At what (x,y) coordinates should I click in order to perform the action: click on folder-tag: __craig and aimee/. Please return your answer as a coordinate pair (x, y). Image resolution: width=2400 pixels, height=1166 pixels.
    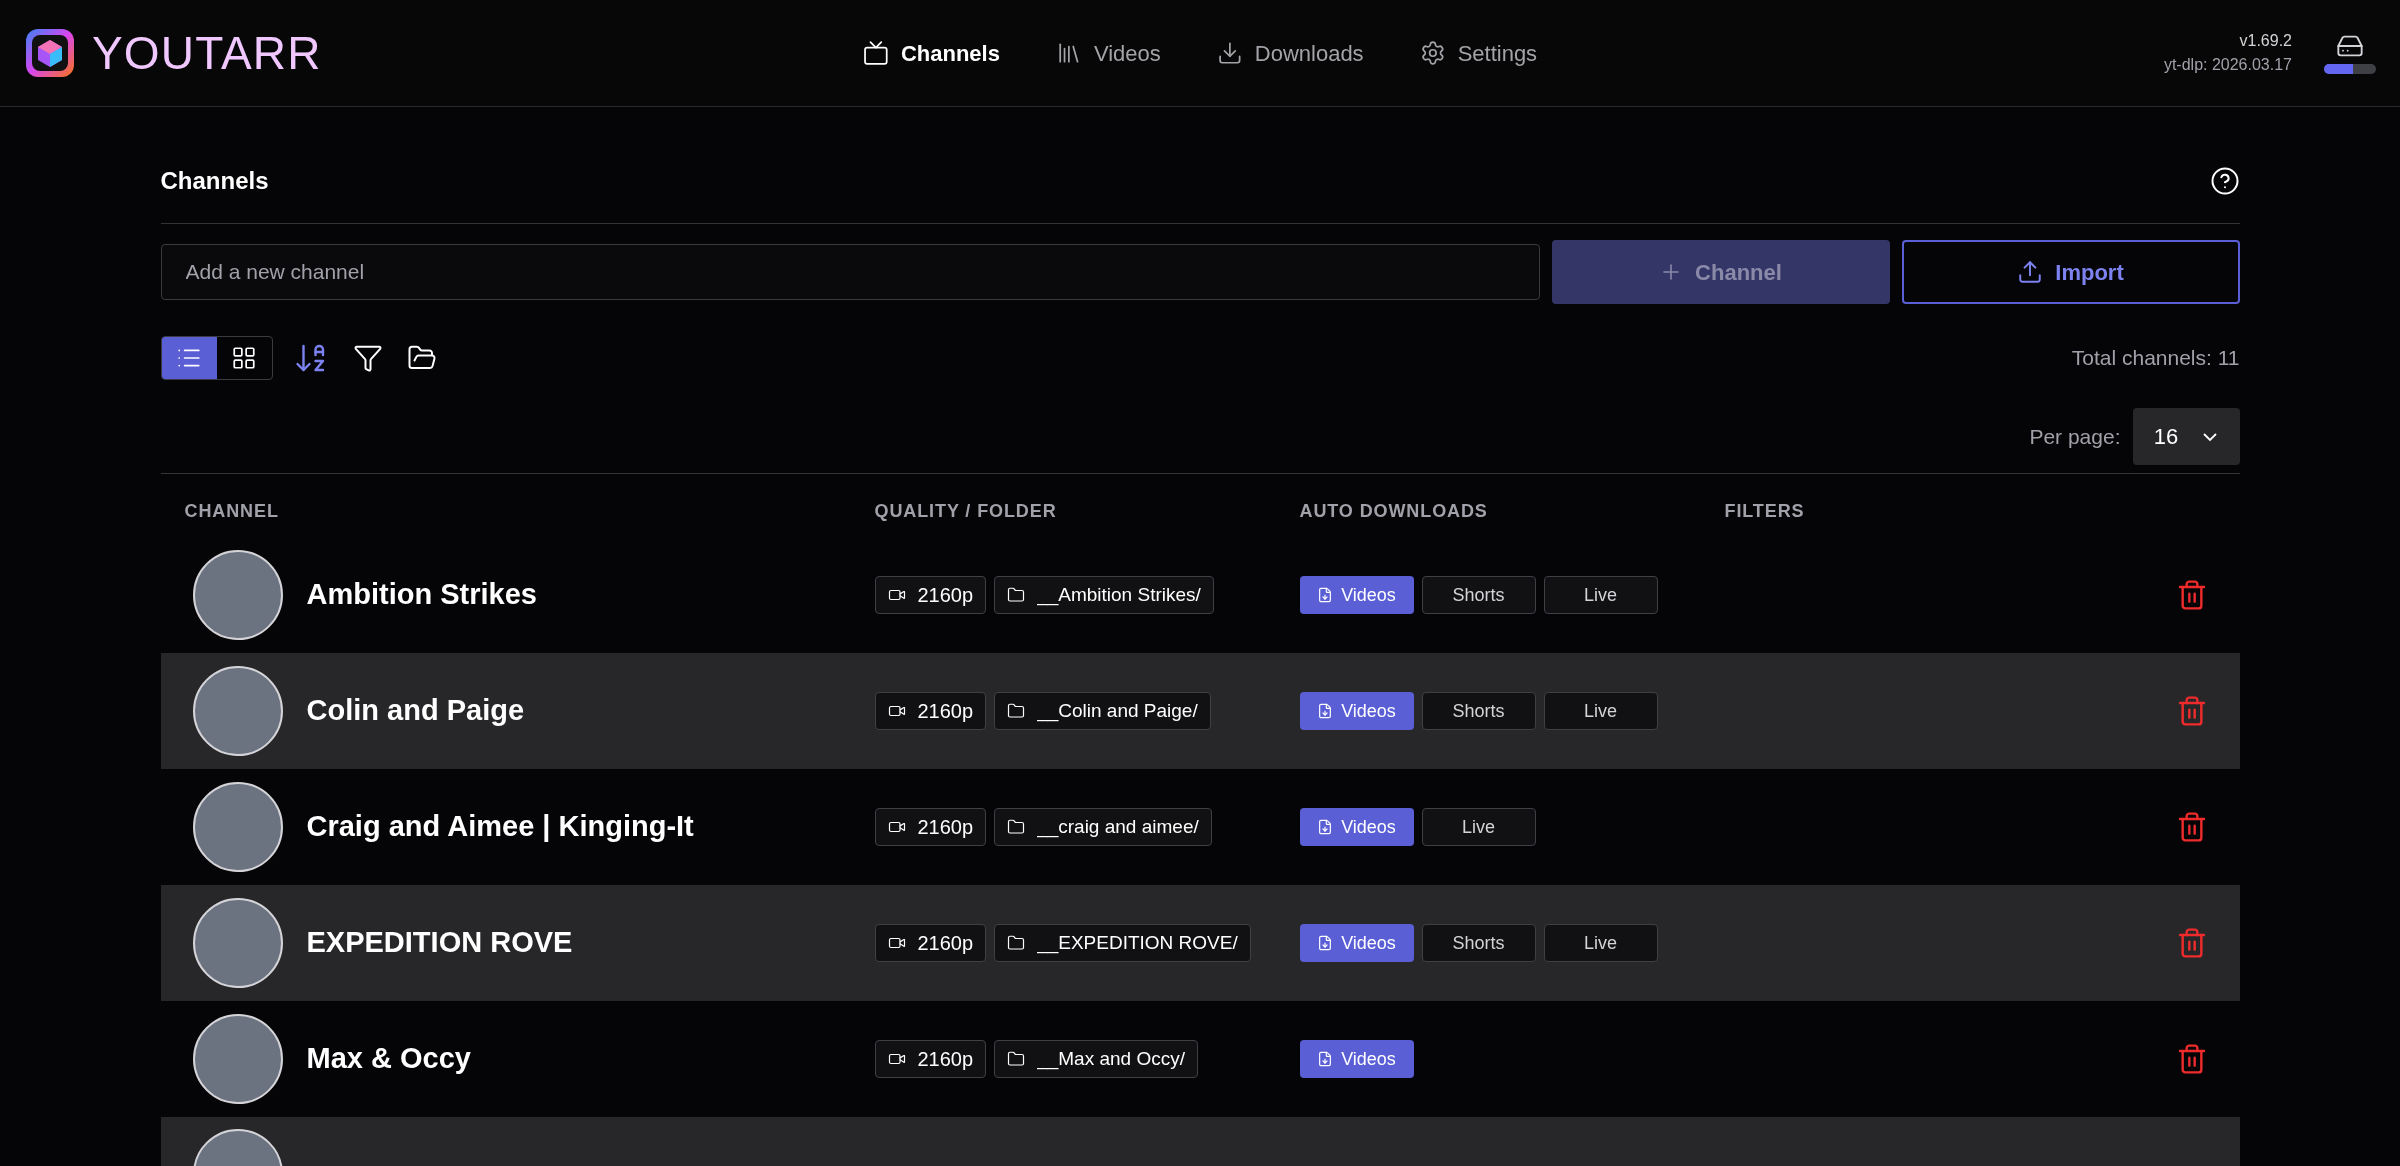
    Looking at the image, I should click on (1103, 827).